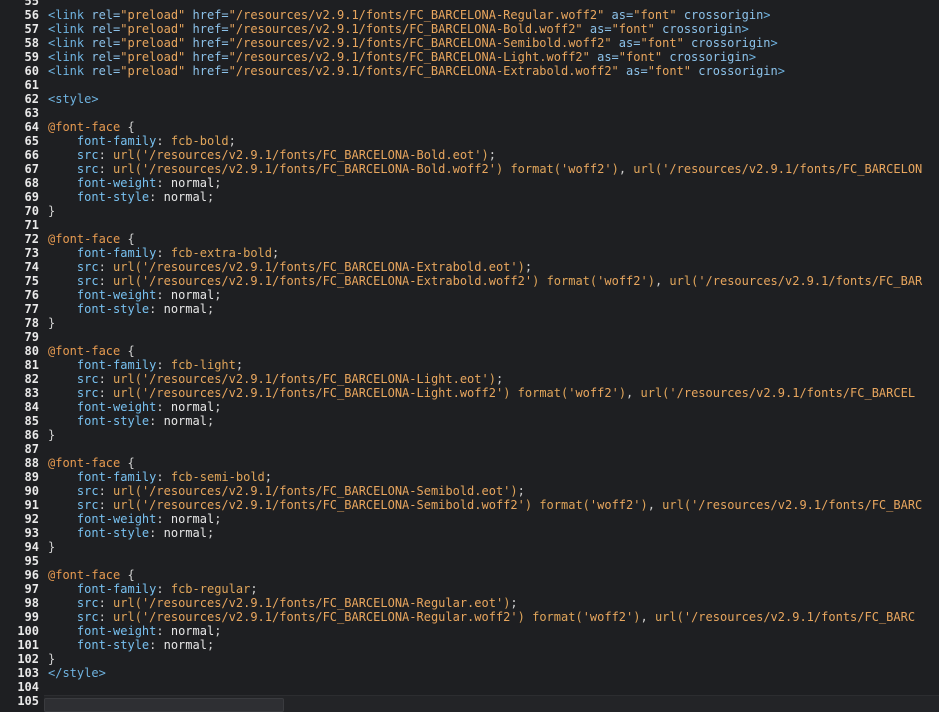  What do you see at coordinates (469, 421) in the screenshot?
I see `code-line: 85 font-style: normal;` at bounding box center [469, 421].